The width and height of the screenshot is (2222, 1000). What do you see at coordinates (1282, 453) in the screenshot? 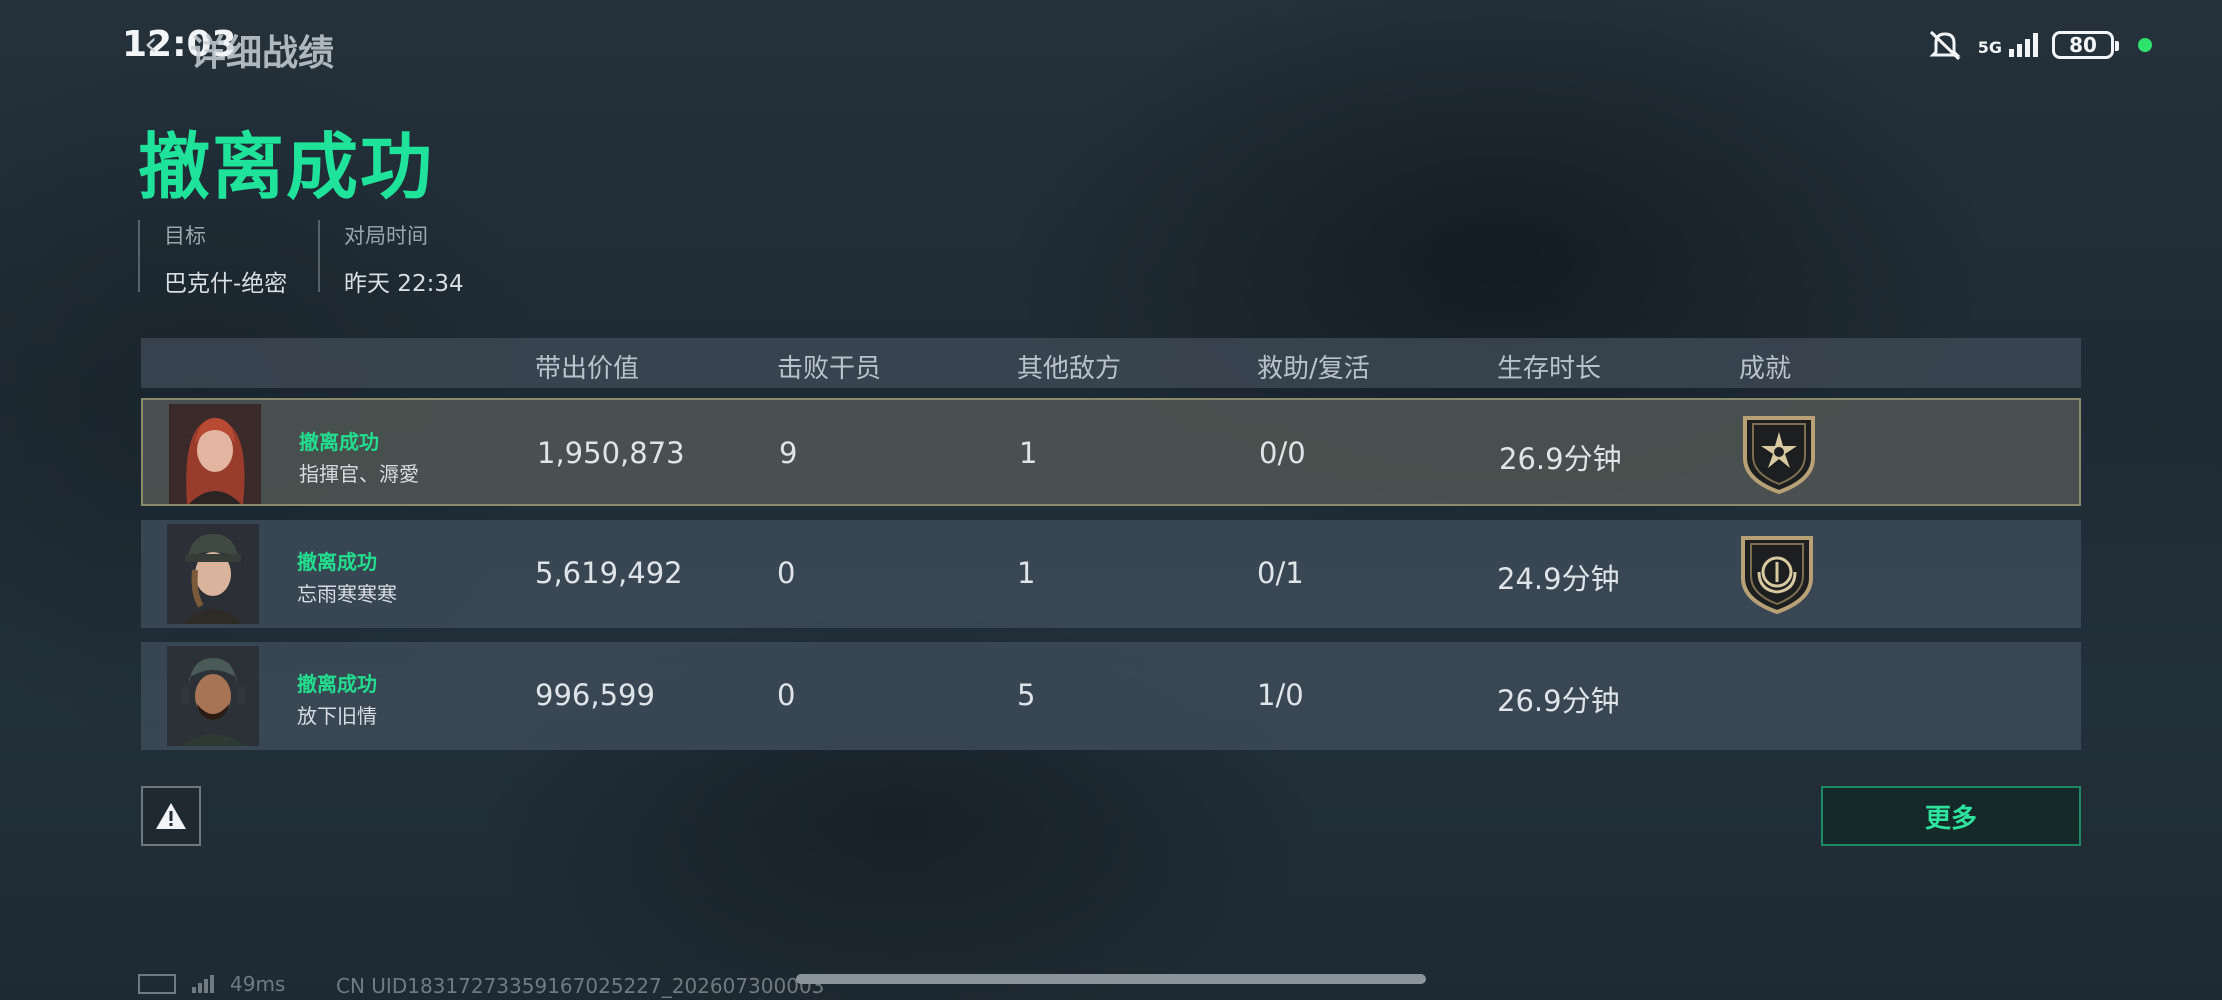
I see `cell-assist: 0/0` at bounding box center [1282, 453].